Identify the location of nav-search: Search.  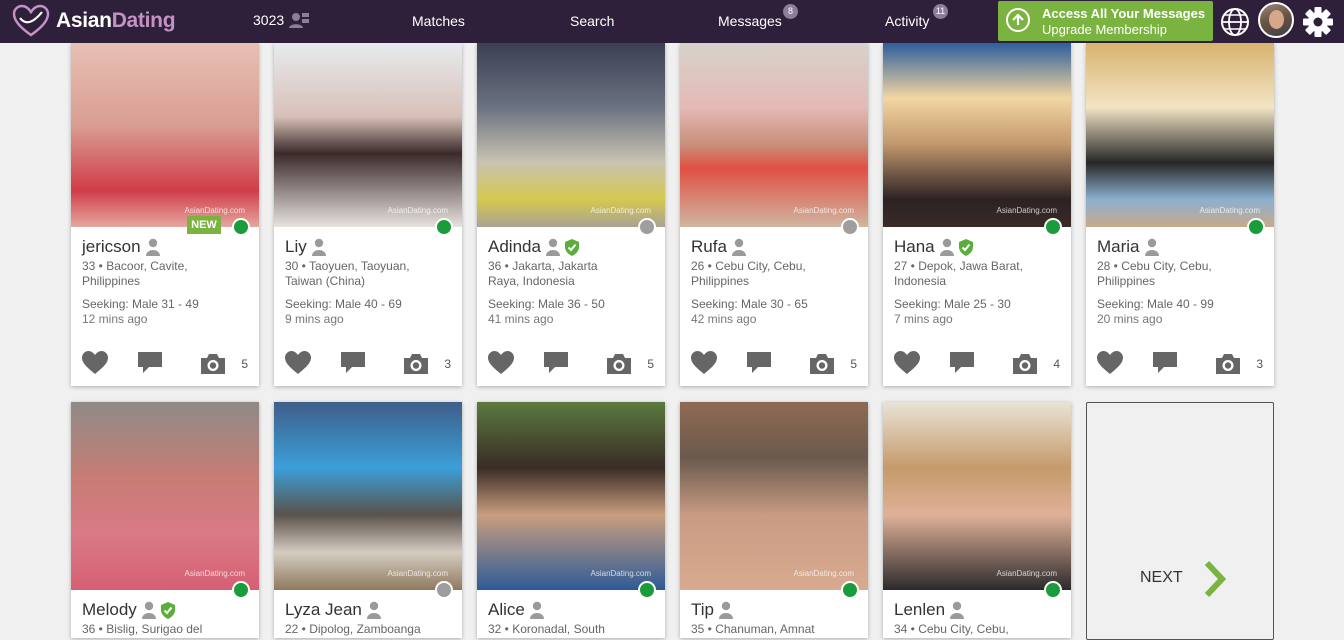
(592, 21).